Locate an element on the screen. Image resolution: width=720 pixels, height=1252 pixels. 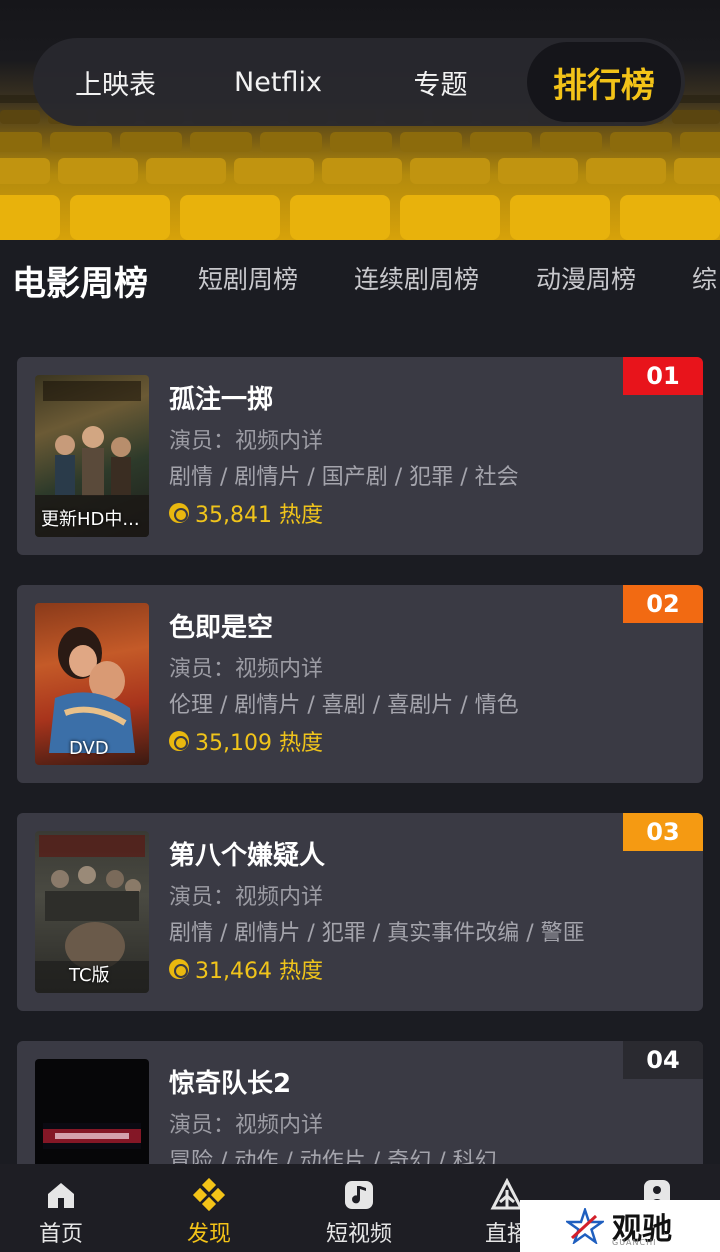
movie-title: 孤注一掷 is located at coordinates (221, 397).